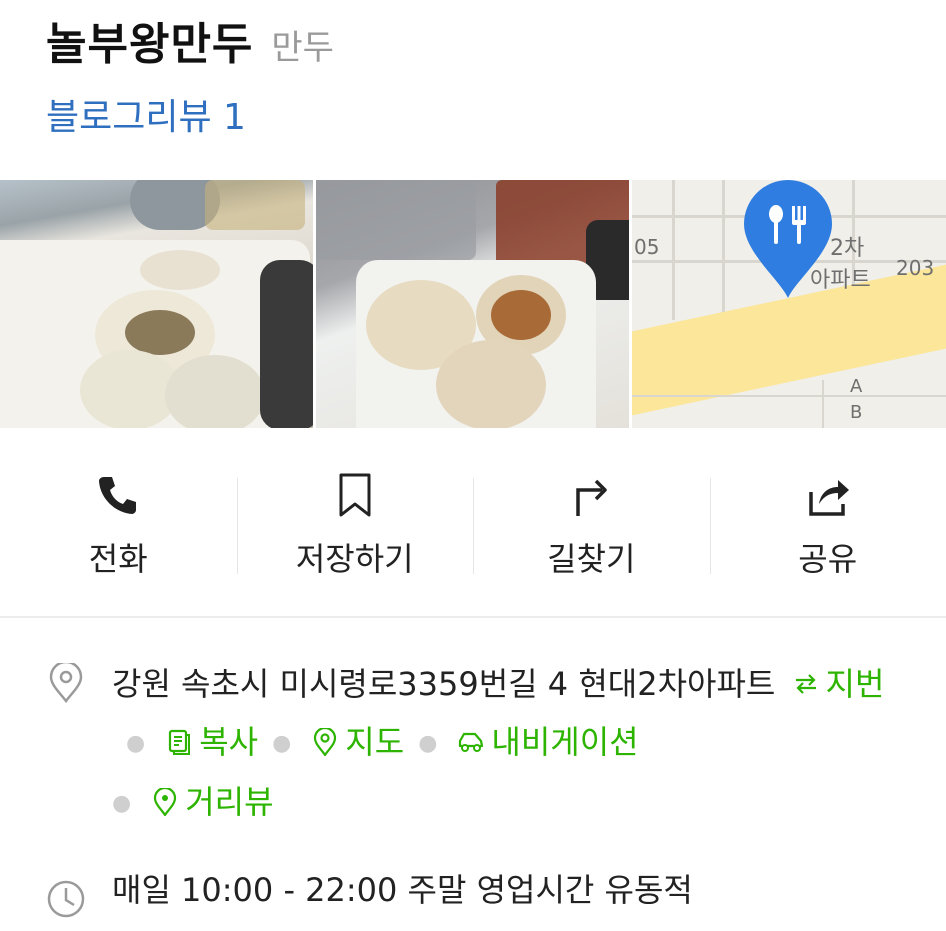 Image resolution: width=946 pixels, height=931 pixels. Describe the element at coordinates (150, 44) in the screenshot. I see `place-name: 놀부왕만두` at that location.